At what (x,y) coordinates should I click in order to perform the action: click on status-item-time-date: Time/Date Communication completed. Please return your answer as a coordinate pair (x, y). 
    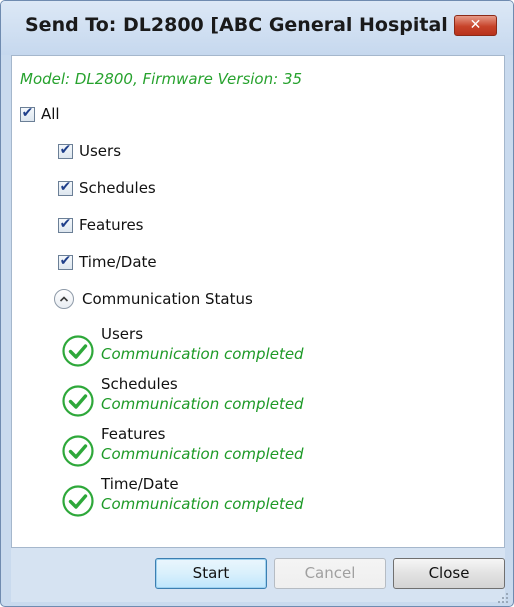
    Looking at the image, I should click on (262, 500).